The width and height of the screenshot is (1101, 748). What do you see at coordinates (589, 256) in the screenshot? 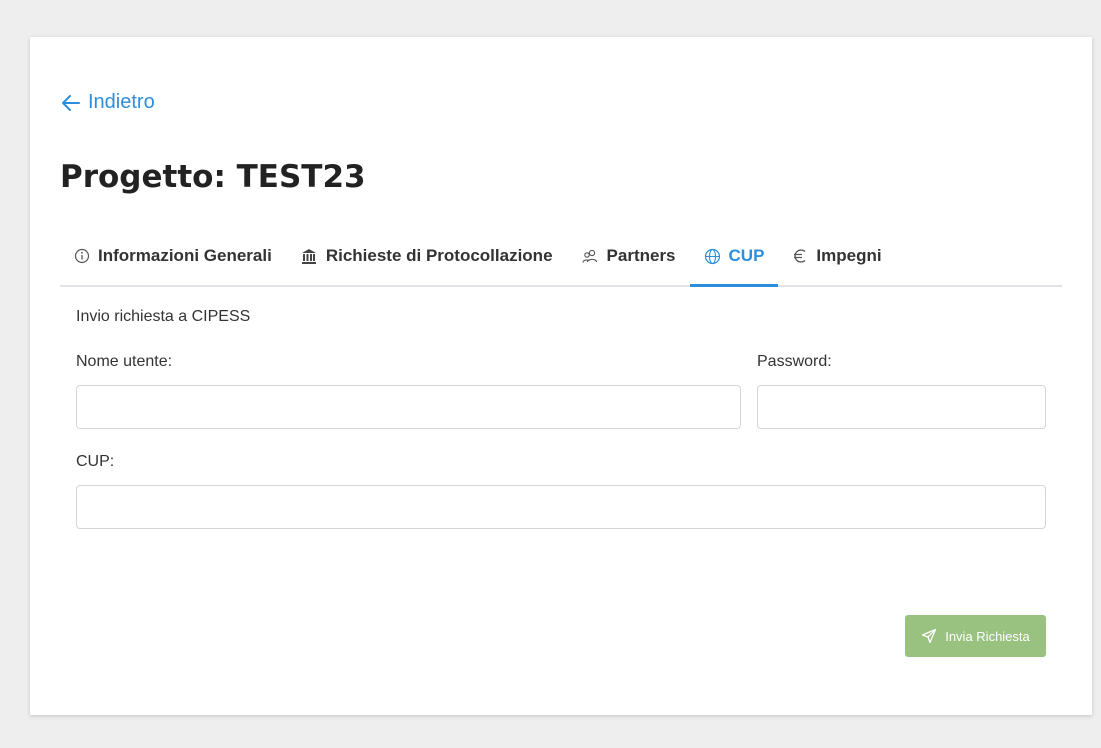
I see `users-icon` at bounding box center [589, 256].